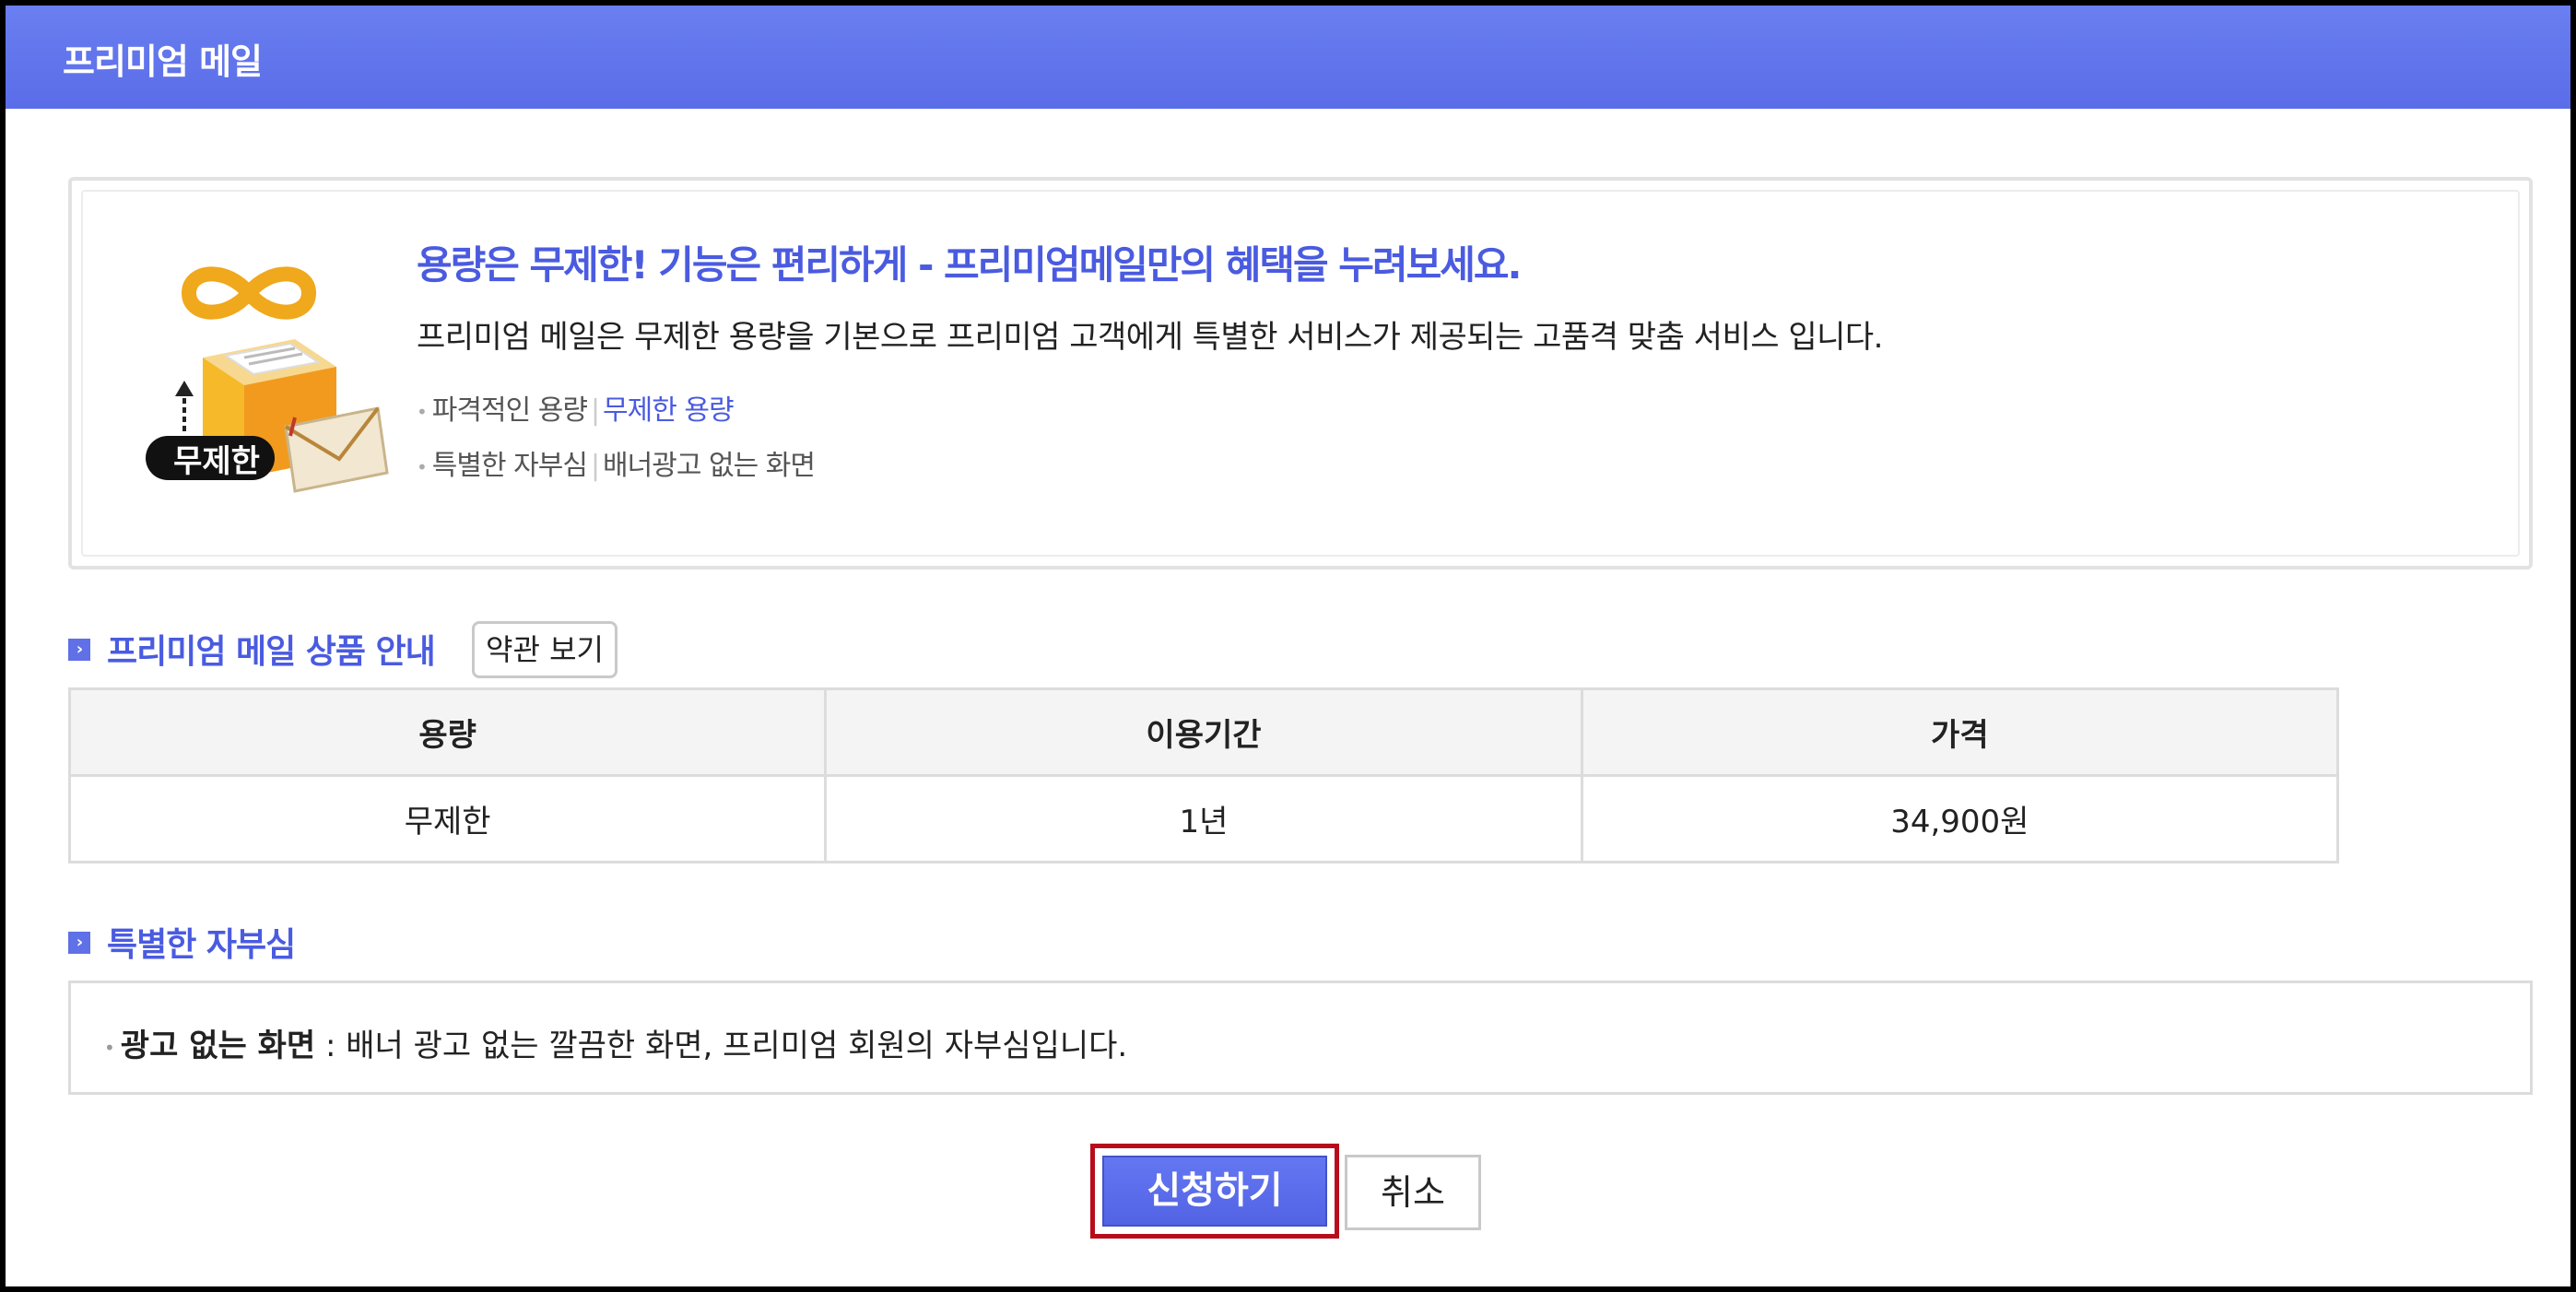  I want to click on column-header-capacity: 용량, so click(447, 732).